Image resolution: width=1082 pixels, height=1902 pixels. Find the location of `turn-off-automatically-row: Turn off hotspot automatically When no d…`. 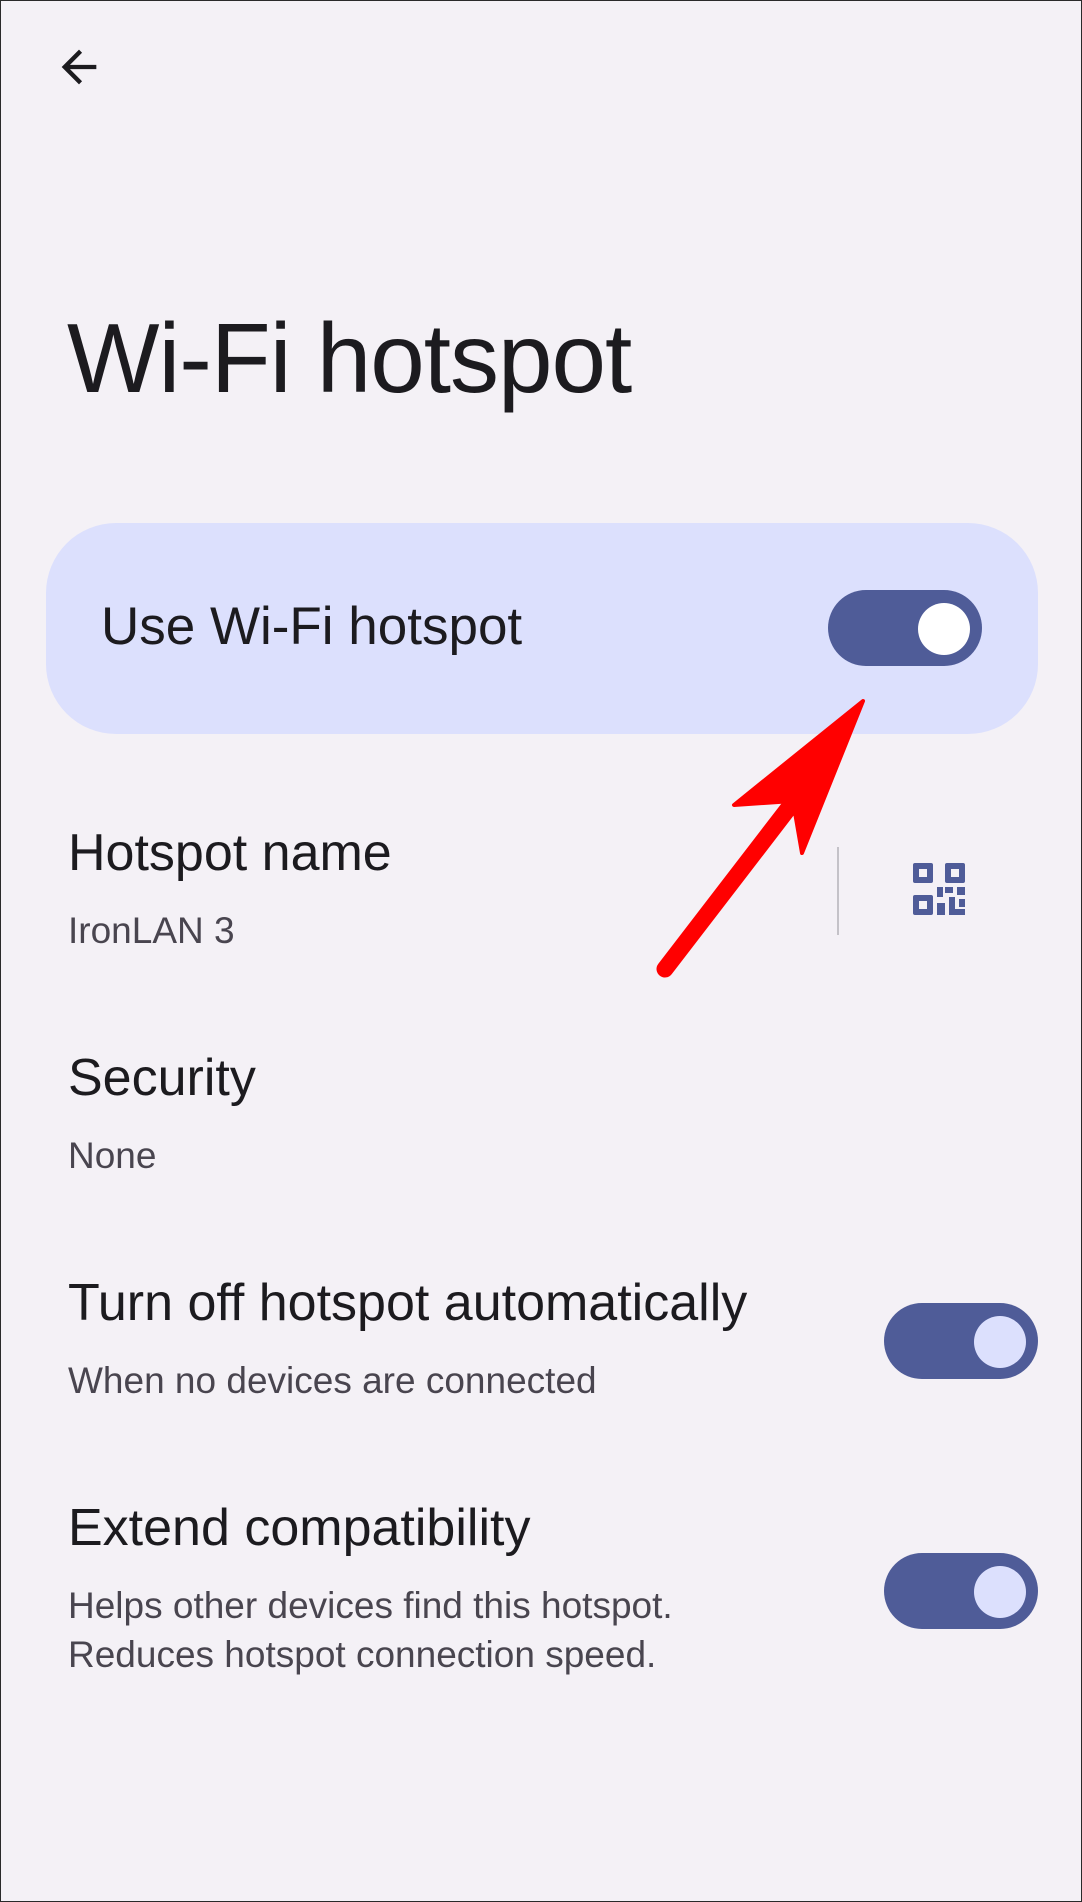

turn-off-automatically-row: Turn off hotspot automatically When no d… is located at coordinates (541, 1346).